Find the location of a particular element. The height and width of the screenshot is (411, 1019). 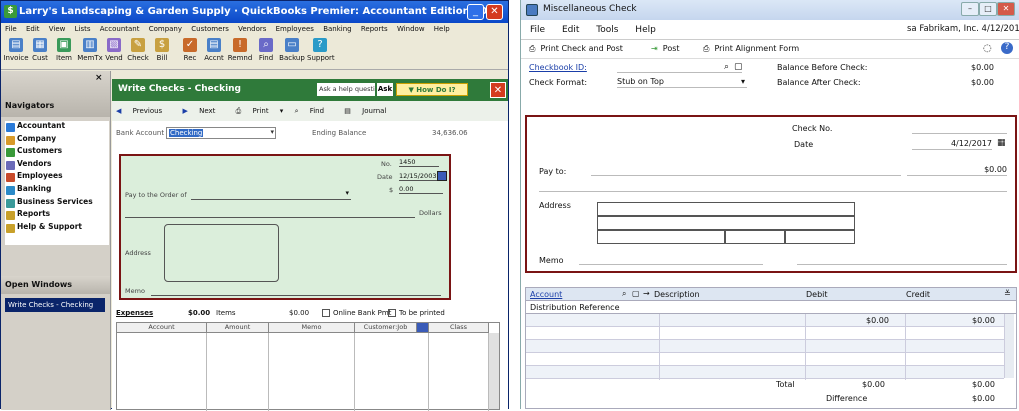

maximize-button: □ is located at coordinates (988, 9).